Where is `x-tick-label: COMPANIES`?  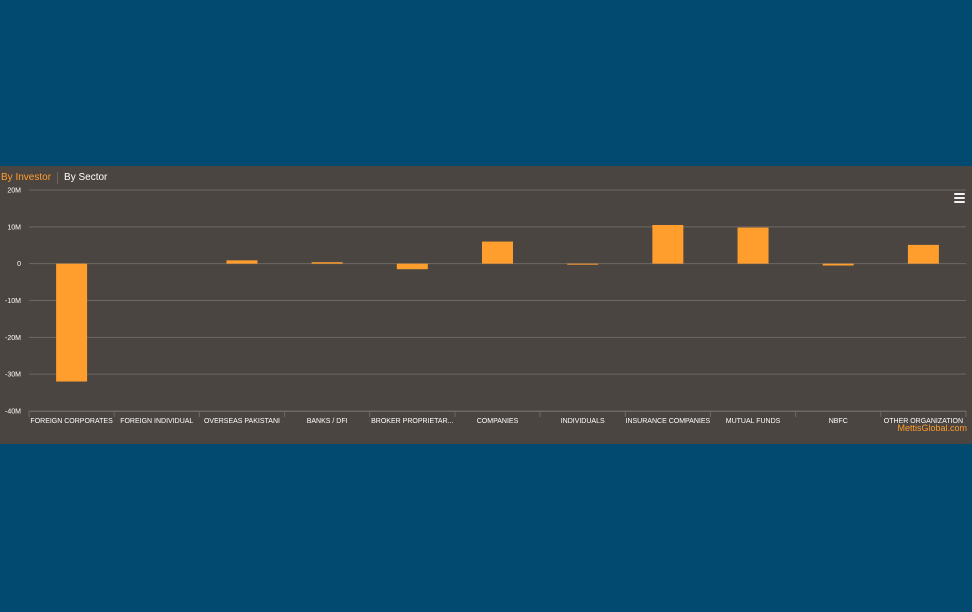
x-tick-label: COMPANIES is located at coordinates (498, 421).